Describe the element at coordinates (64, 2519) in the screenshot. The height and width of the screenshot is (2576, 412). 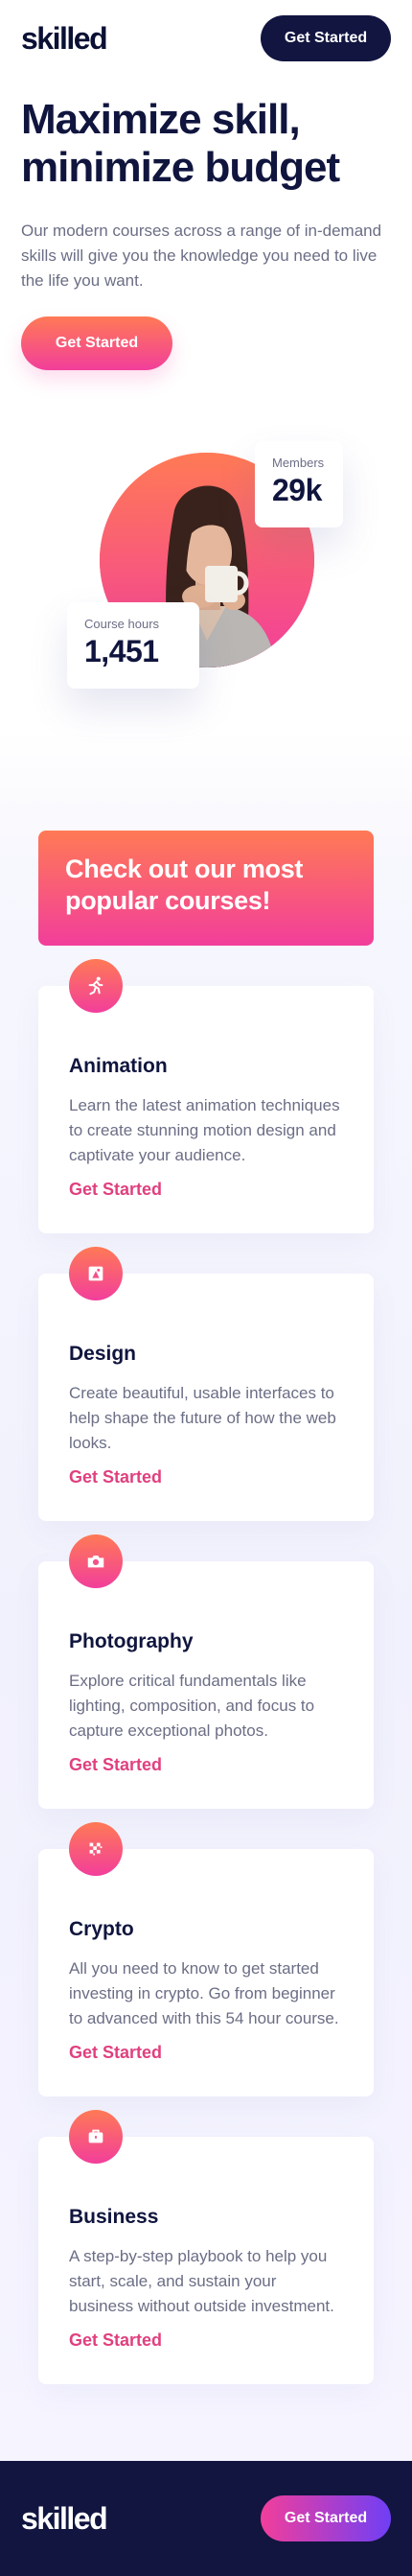
I see `footer-logo: skilled` at that location.